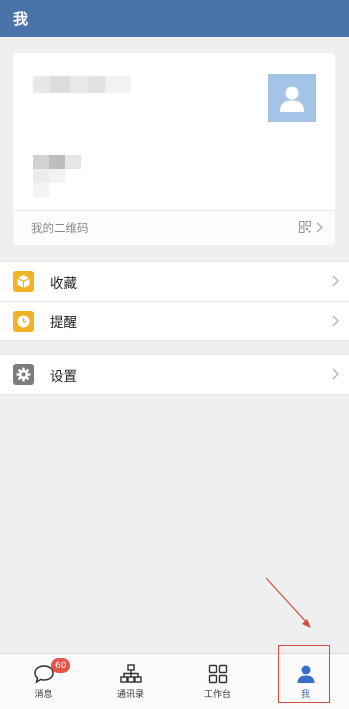 This screenshot has height=709, width=349. Describe the element at coordinates (130, 695) in the screenshot. I see `tab-label: 通讯录` at that location.